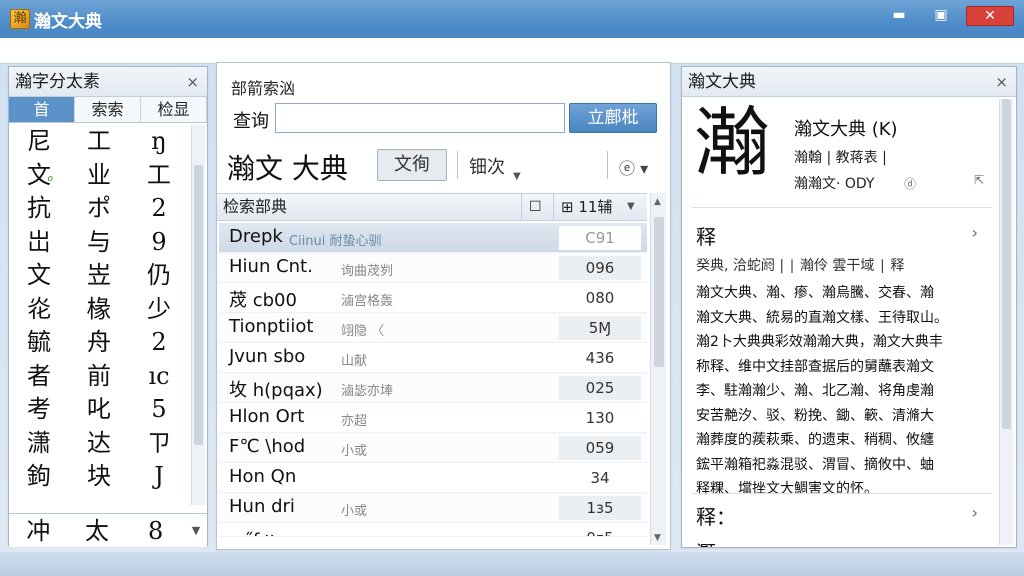 The image size is (1024, 576). Describe the element at coordinates (255, 207) in the screenshot. I see `results-column-title: 检索部典` at that location.